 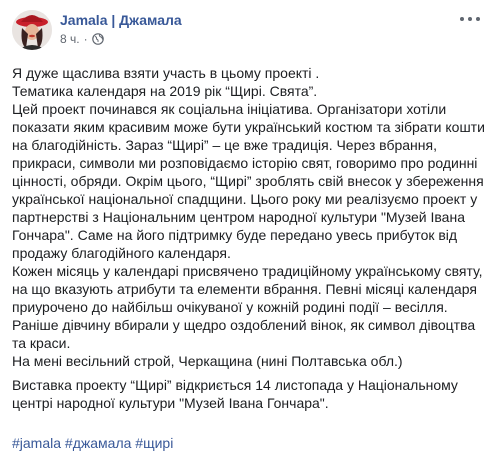 I want to click on post-line: продажу благодійного календаря., so click(x=121, y=253).